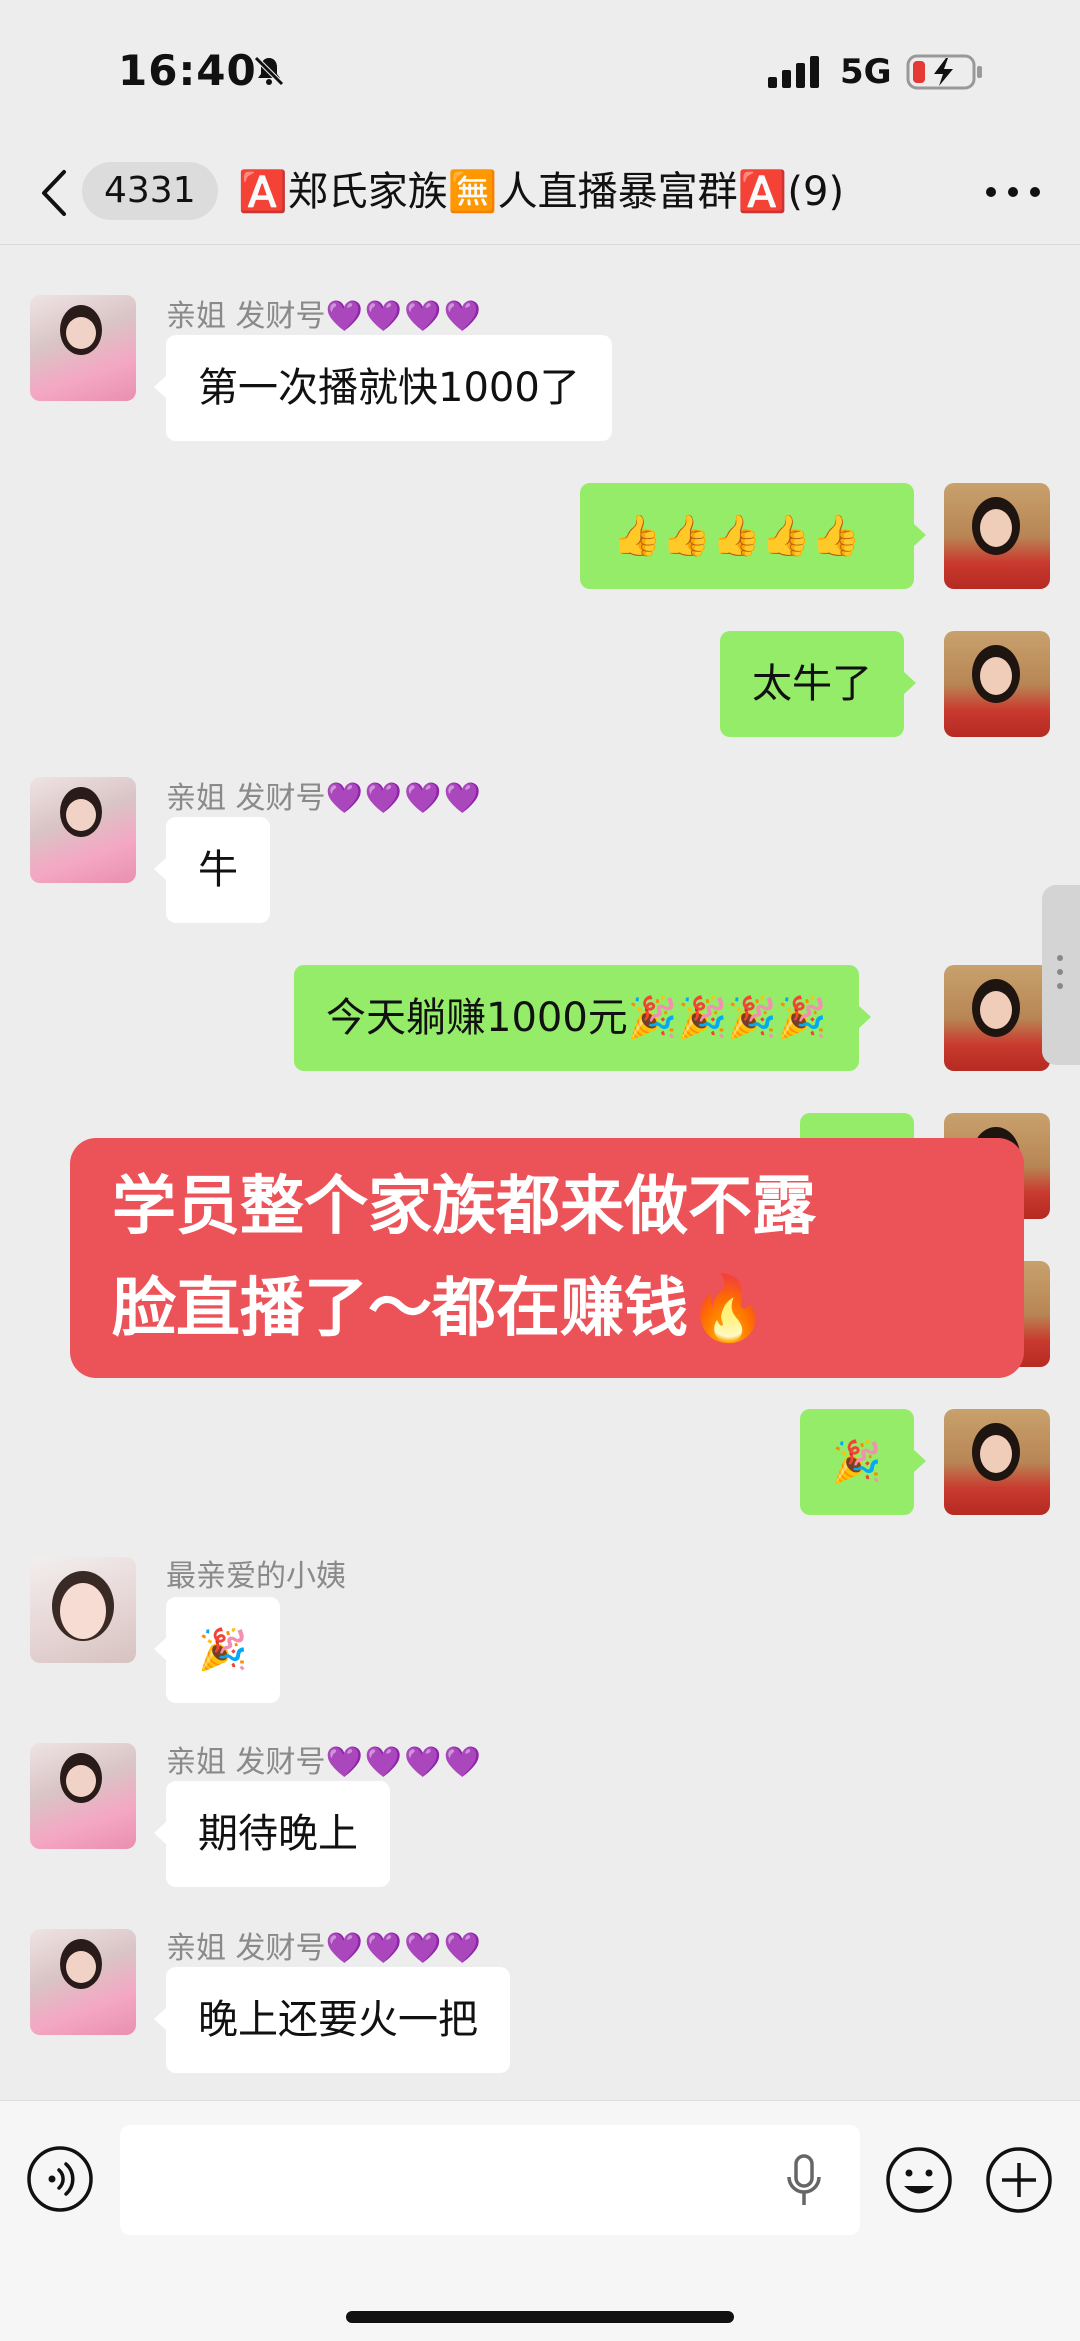 The height and width of the screenshot is (2341, 1080). Describe the element at coordinates (490, 2180) in the screenshot. I see `message-input` at that location.